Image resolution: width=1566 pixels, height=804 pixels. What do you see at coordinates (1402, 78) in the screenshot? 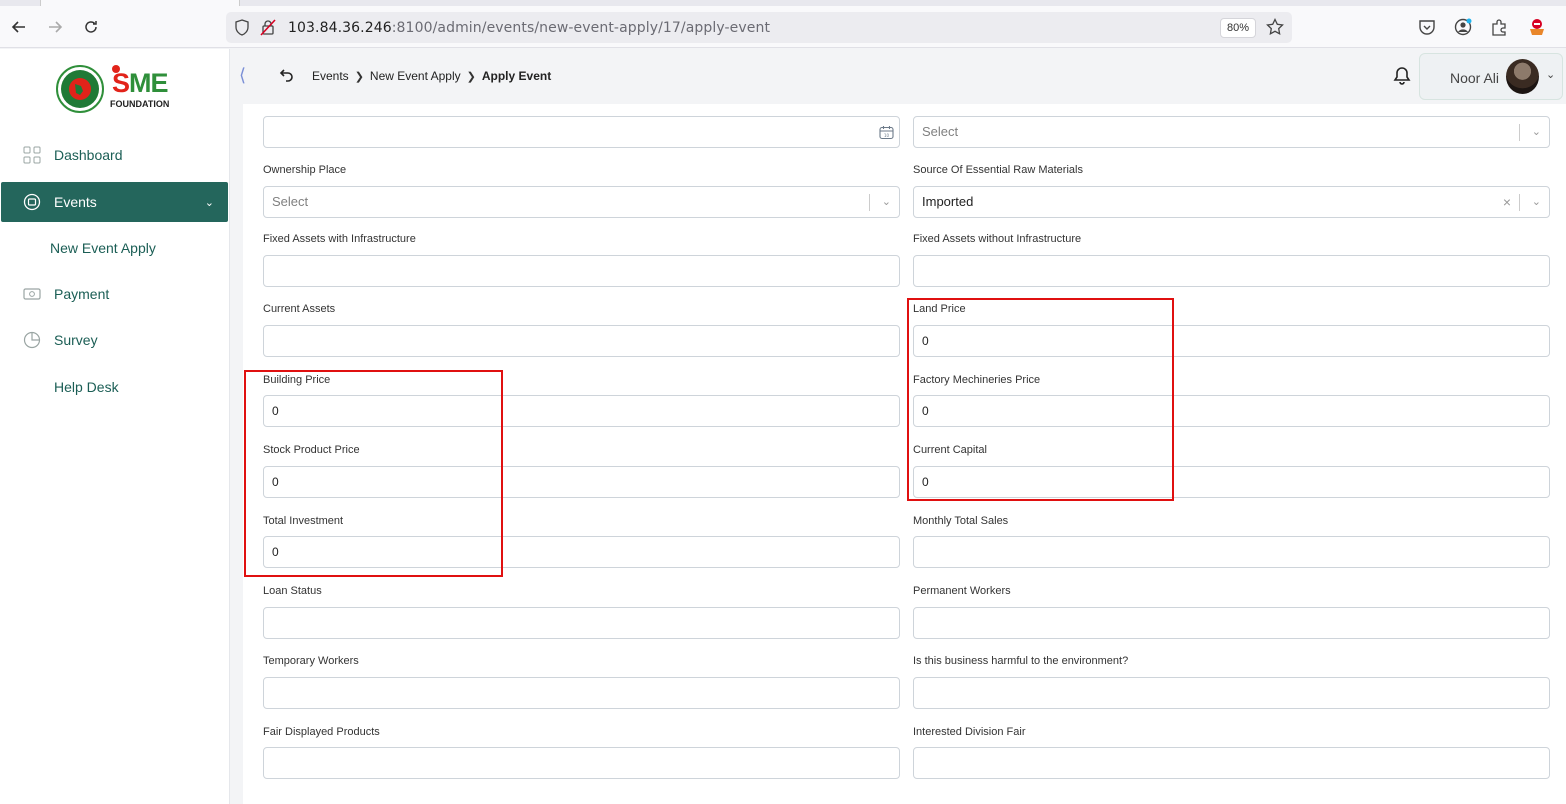
I see `bell-icon` at bounding box center [1402, 78].